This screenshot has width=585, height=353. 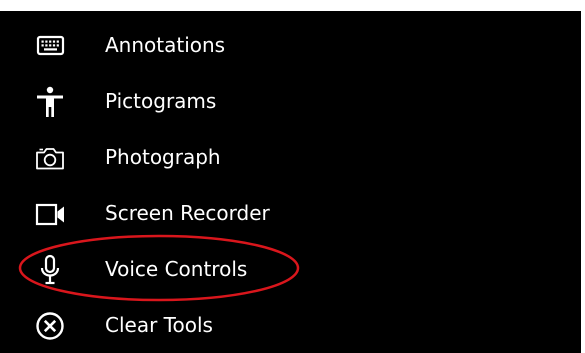 What do you see at coordinates (187, 213) in the screenshot?
I see `menu-item-label: Screen Recorder` at bounding box center [187, 213].